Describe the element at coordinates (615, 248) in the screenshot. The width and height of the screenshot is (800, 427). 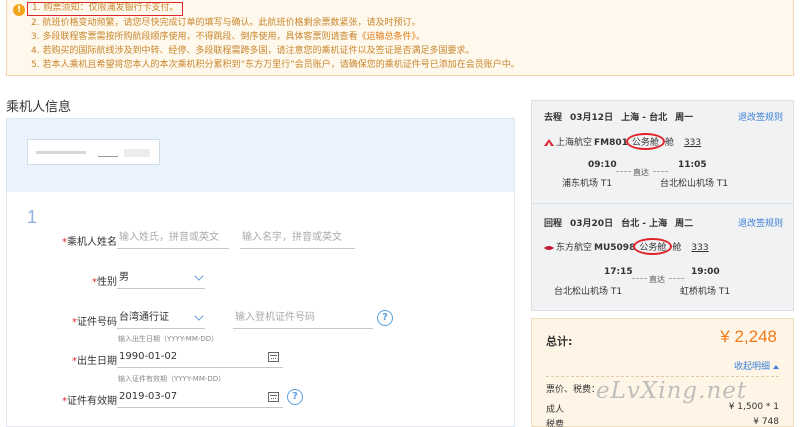
I see `flight-number: MU5098` at that location.